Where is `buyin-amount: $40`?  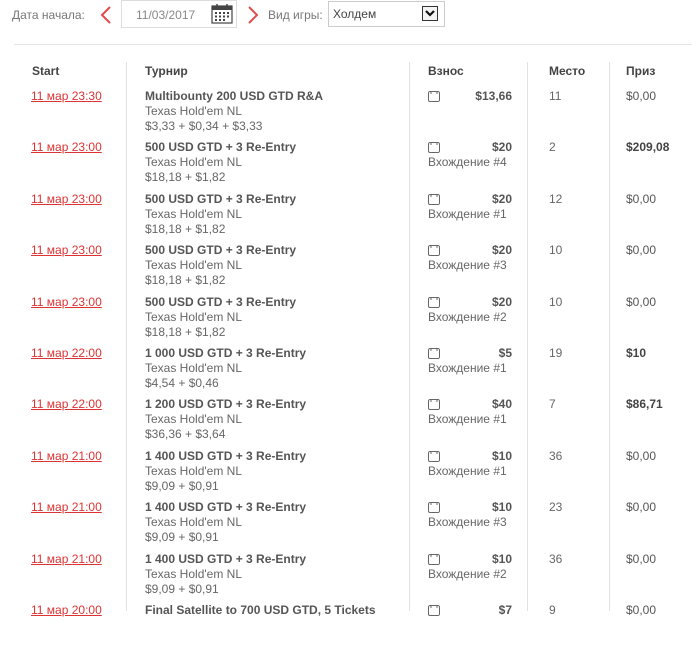 buyin-amount: $40 is located at coordinates (501, 404).